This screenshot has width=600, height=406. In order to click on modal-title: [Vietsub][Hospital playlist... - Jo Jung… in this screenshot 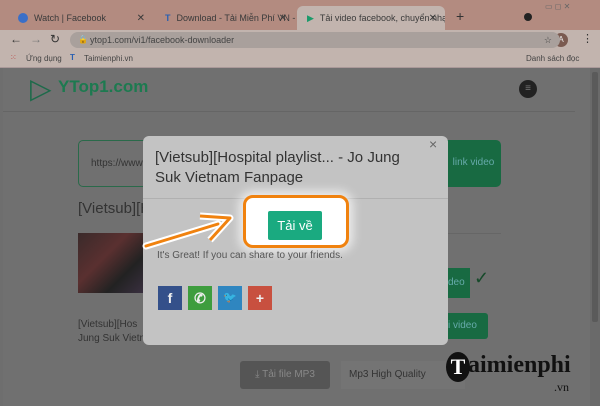, I will do `click(277, 167)`.